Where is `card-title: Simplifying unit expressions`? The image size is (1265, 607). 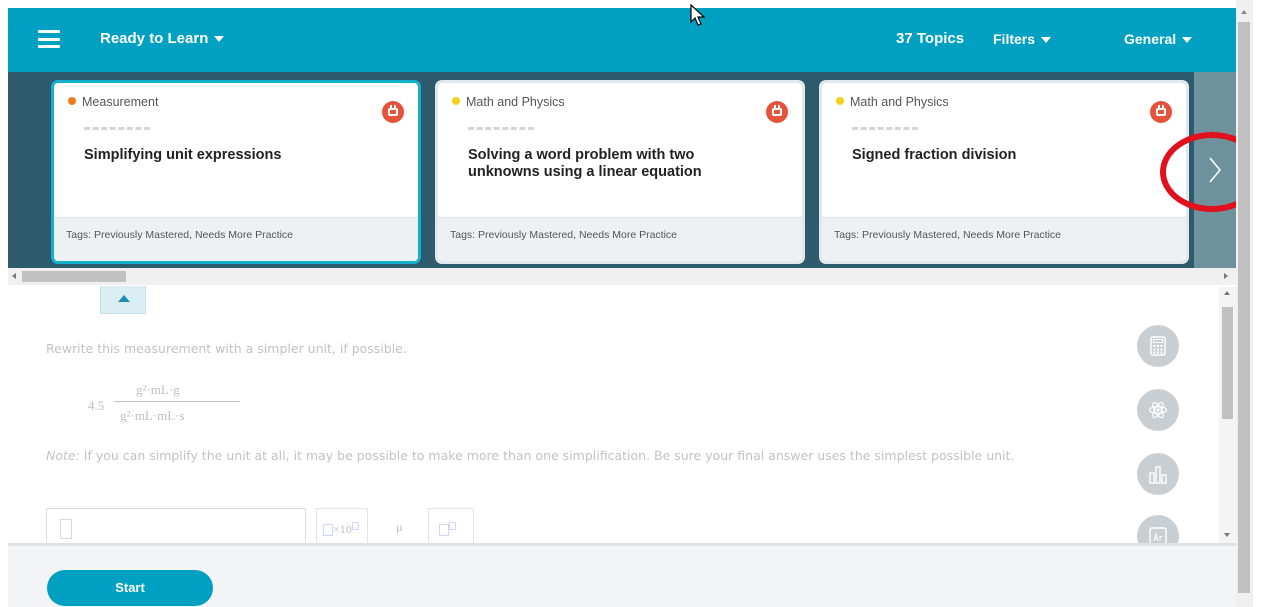 card-title: Simplifying unit expressions is located at coordinates (183, 155).